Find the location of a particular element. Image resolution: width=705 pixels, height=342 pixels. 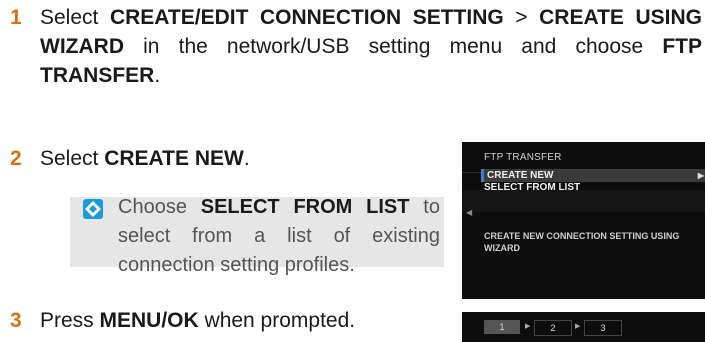

menu-item-select-from-list: SELECT FROM LIST is located at coordinates (594, 187).